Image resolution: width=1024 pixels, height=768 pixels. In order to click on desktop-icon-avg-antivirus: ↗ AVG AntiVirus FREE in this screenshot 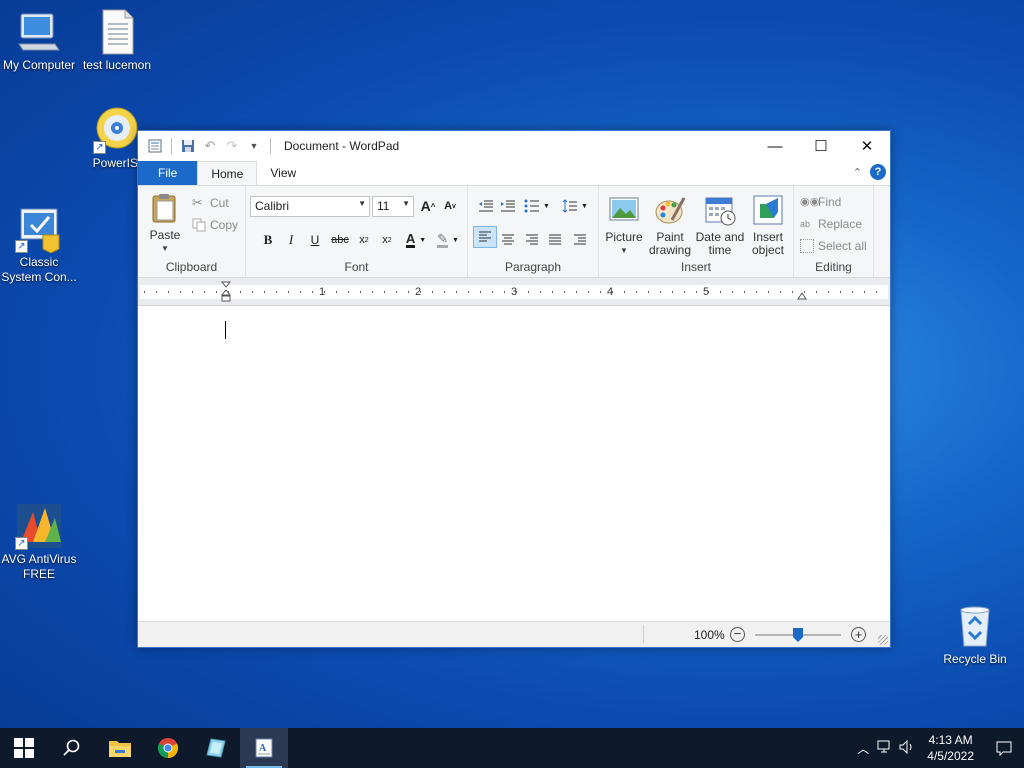, I will do `click(39, 542)`.